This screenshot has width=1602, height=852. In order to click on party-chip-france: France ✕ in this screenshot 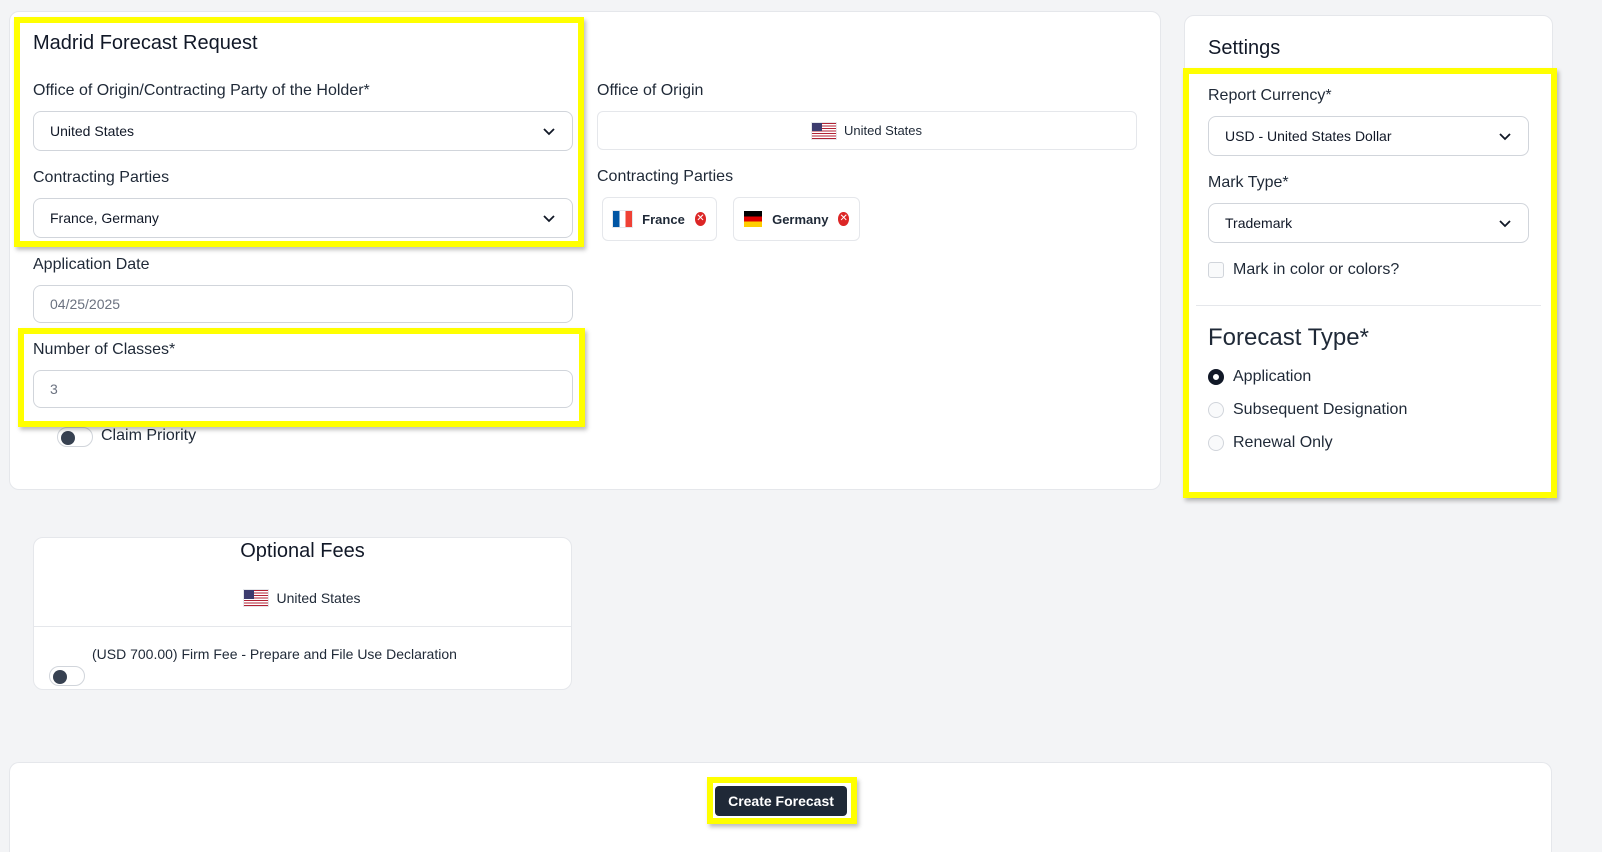, I will do `click(659, 219)`.